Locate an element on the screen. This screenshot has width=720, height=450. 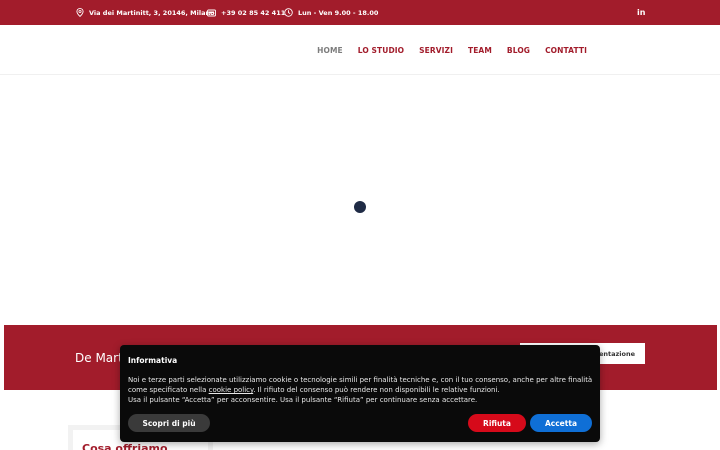
address-text: Via dei Martinitt, 3, 20146, Milano is located at coordinates (152, 12).